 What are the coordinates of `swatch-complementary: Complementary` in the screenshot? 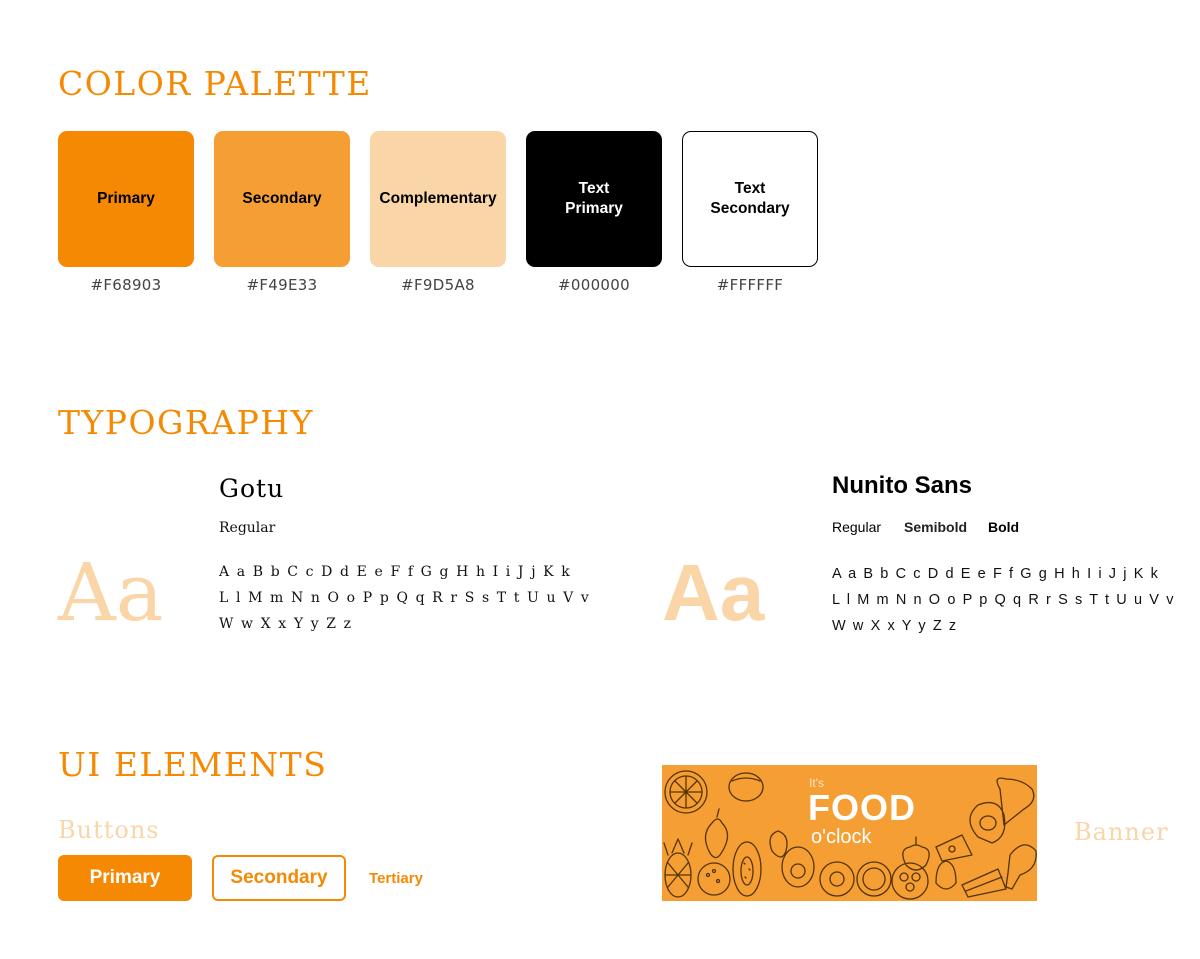 It's located at (438, 199).